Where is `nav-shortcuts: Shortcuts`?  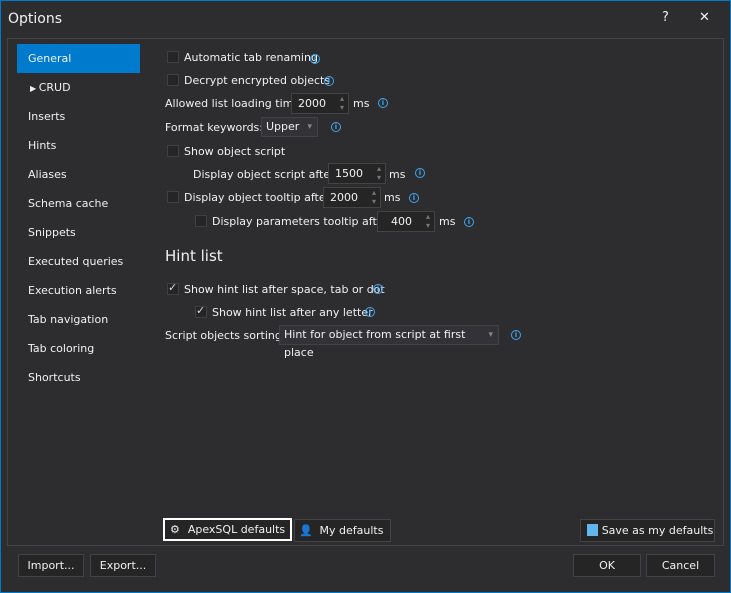
nav-shortcuts: Shortcuts is located at coordinates (78, 377).